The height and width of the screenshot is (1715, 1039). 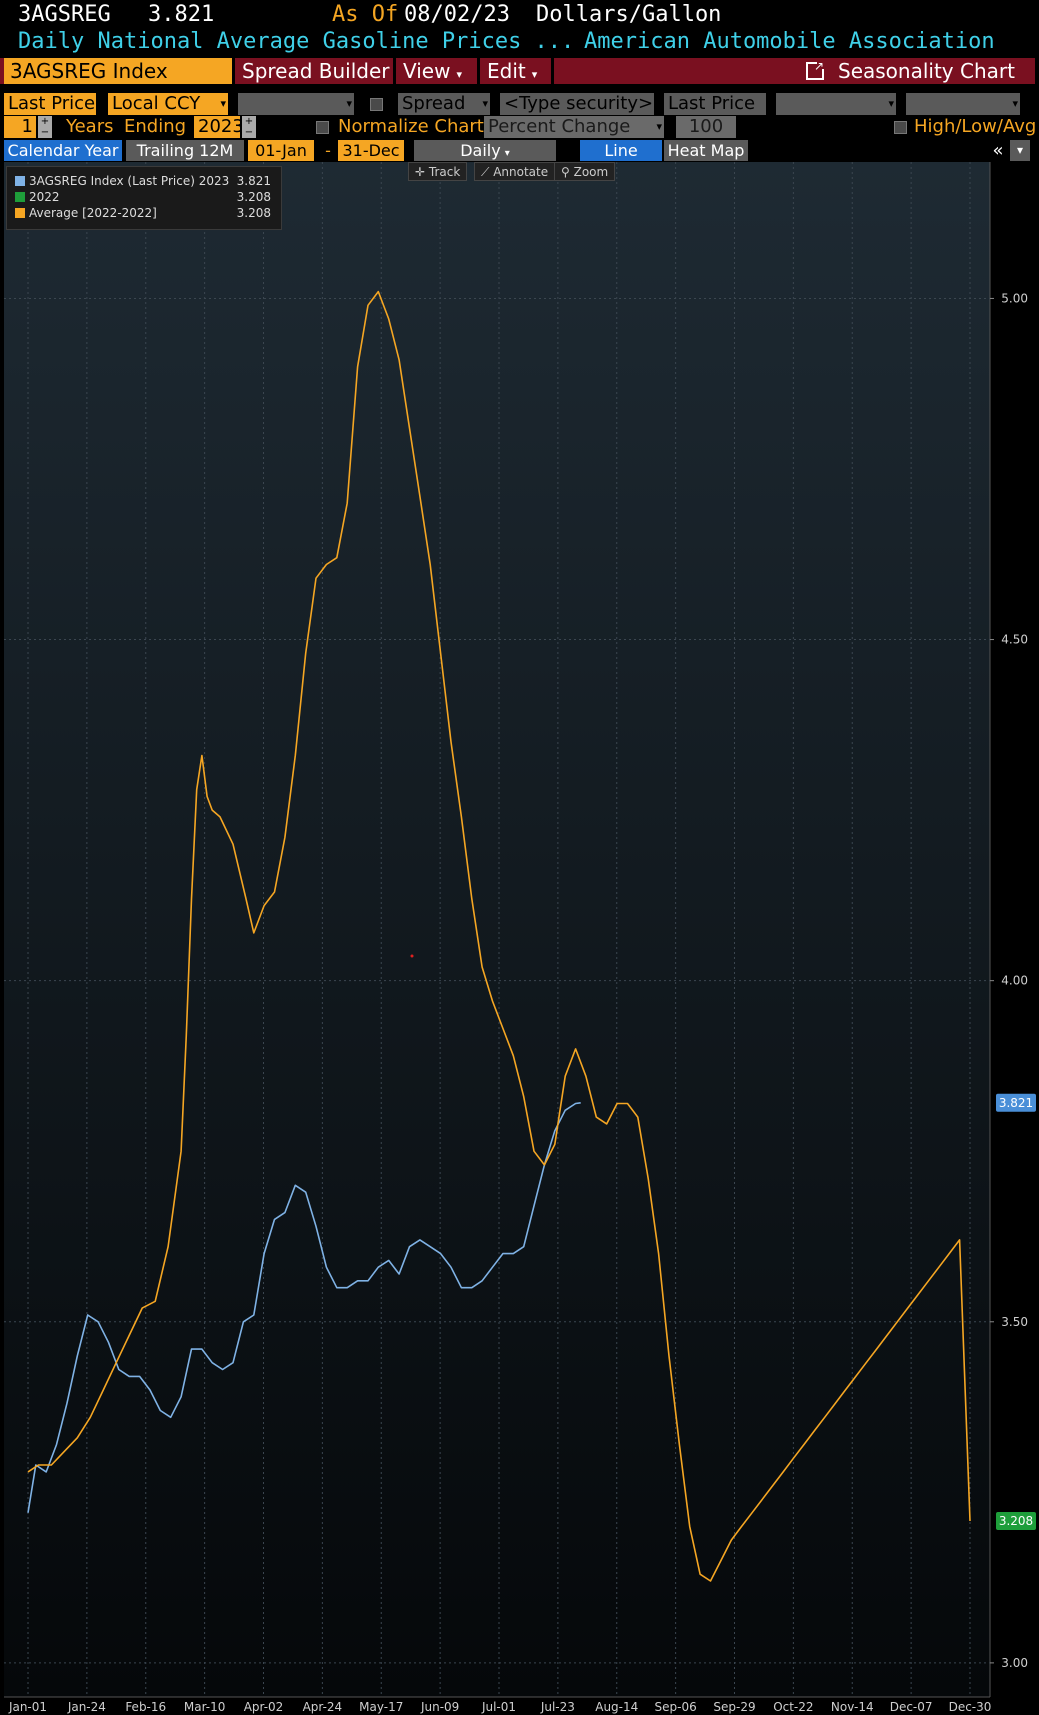 I want to click on seasonality-chart-title: ↗ Seasonality Chart, so click(x=917, y=71).